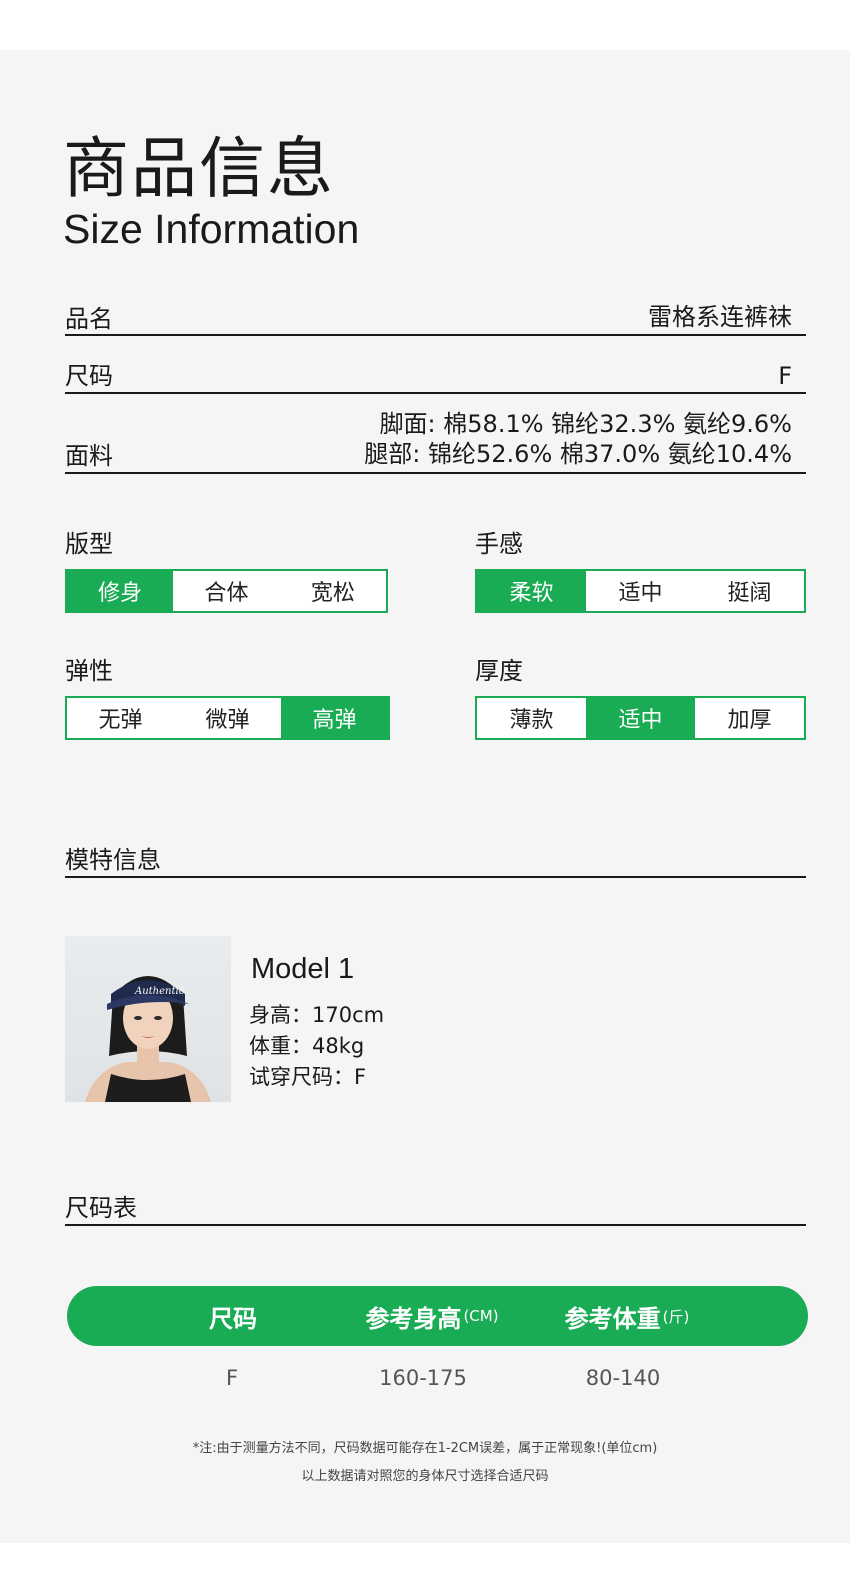 The height and width of the screenshot is (1591, 850). What do you see at coordinates (333, 591) in the screenshot?
I see `fit-option: 宽松` at bounding box center [333, 591].